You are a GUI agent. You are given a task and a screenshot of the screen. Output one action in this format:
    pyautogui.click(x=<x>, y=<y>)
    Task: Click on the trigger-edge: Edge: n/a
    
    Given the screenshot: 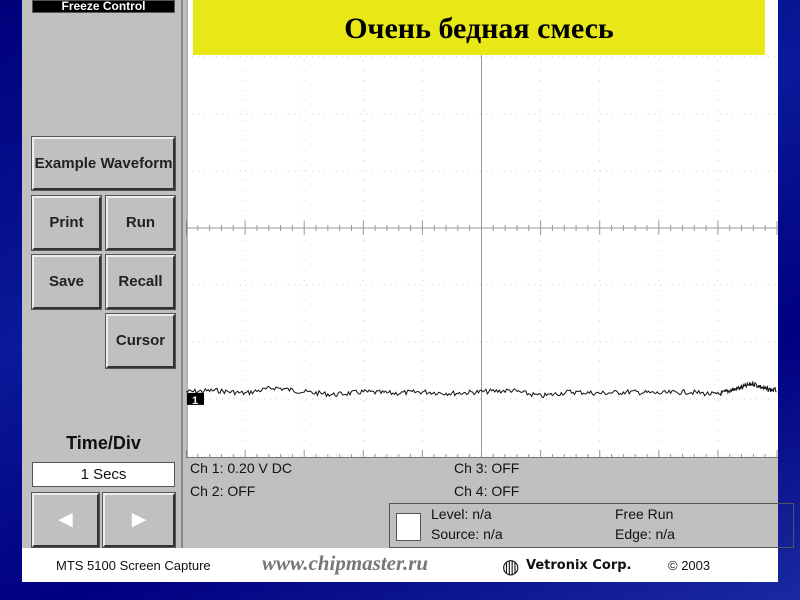 What is the action you would take?
    pyautogui.click(x=645, y=534)
    